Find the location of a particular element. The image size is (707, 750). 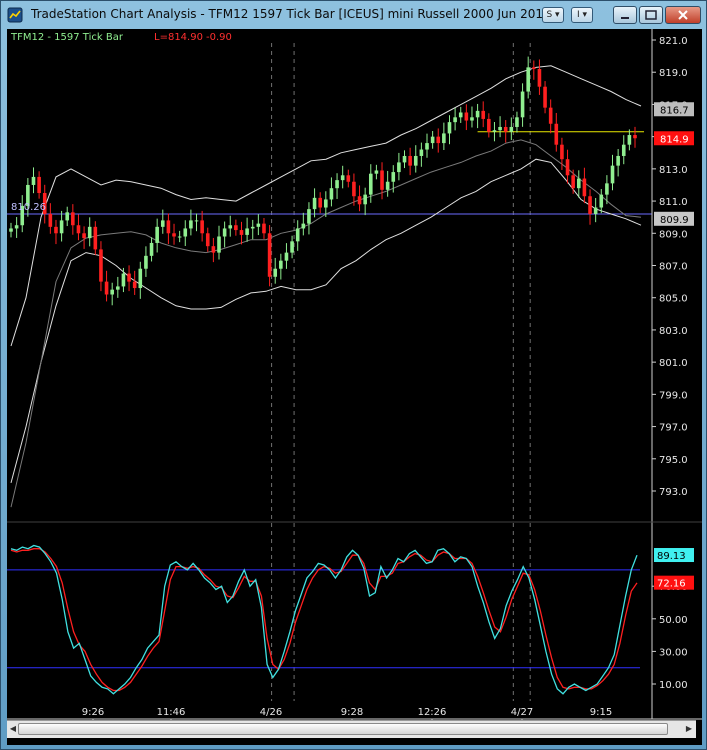

i-link-button: I ▾ is located at coordinates (582, 15).